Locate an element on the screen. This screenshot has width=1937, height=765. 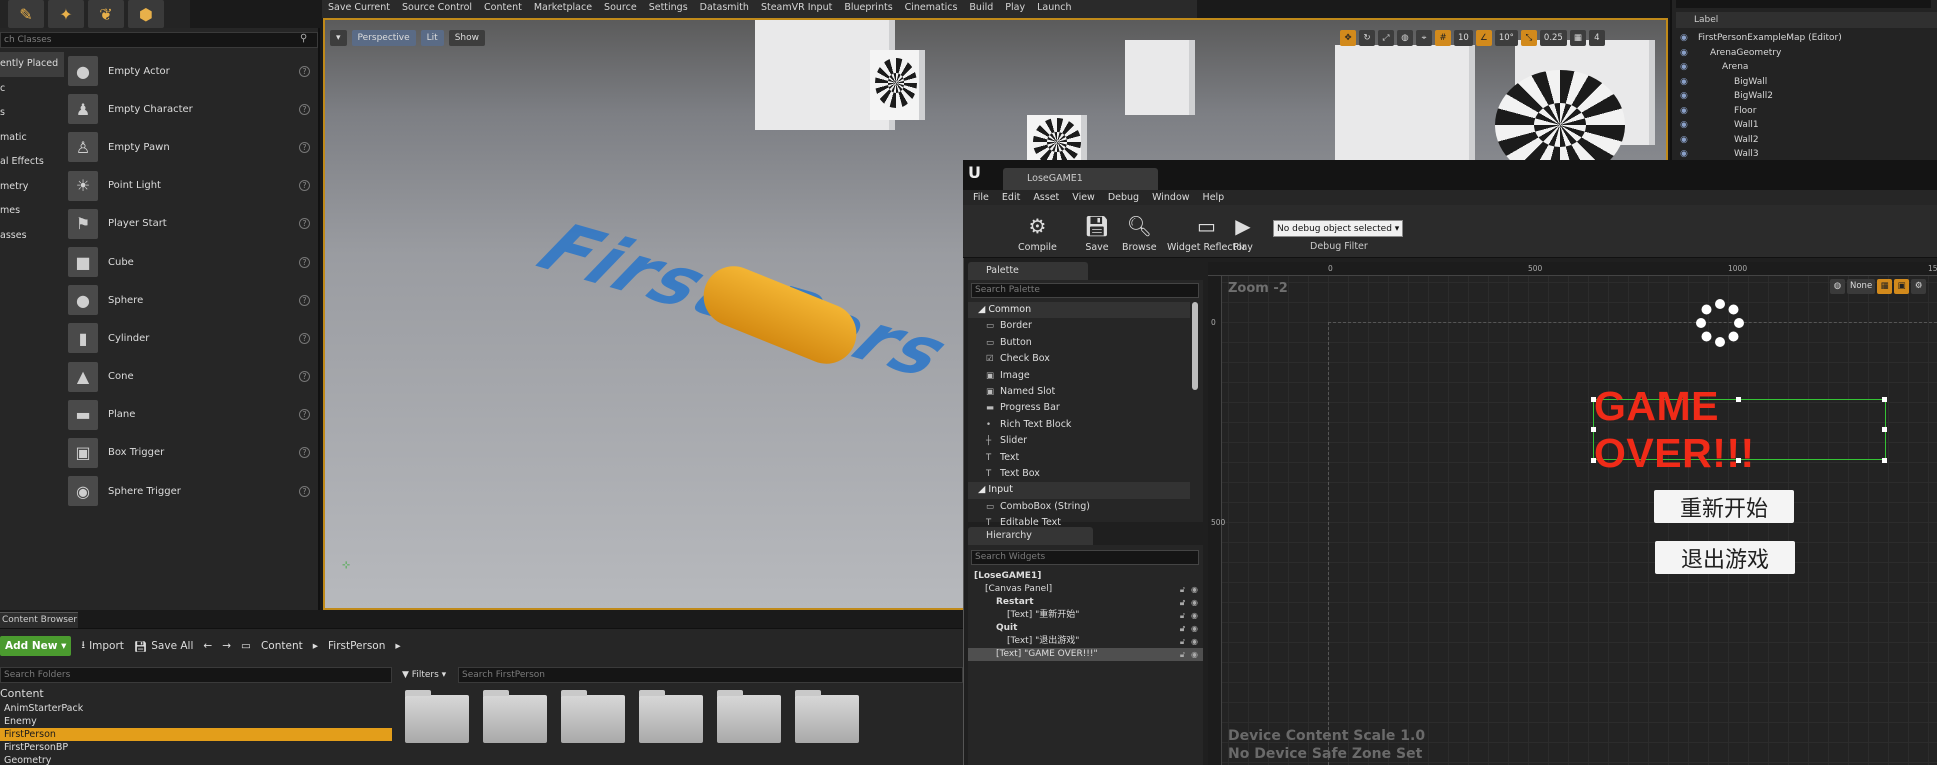
toolbar-play: Play is located at coordinates (1015, 6).